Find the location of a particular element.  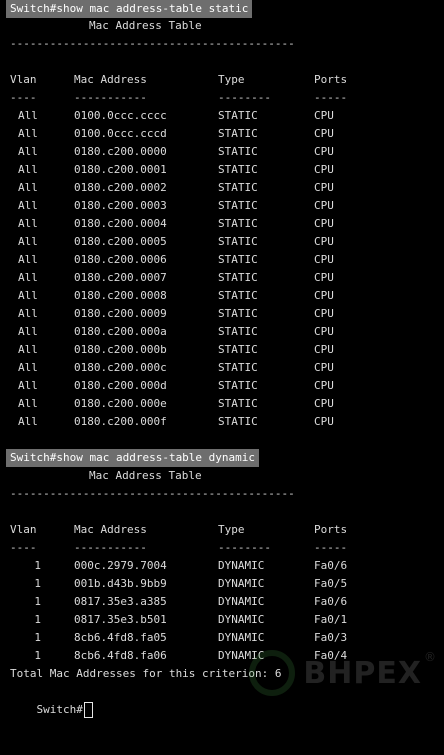

table-row: All 0180.c200.000b STATIC CPU is located at coordinates (172, 350).